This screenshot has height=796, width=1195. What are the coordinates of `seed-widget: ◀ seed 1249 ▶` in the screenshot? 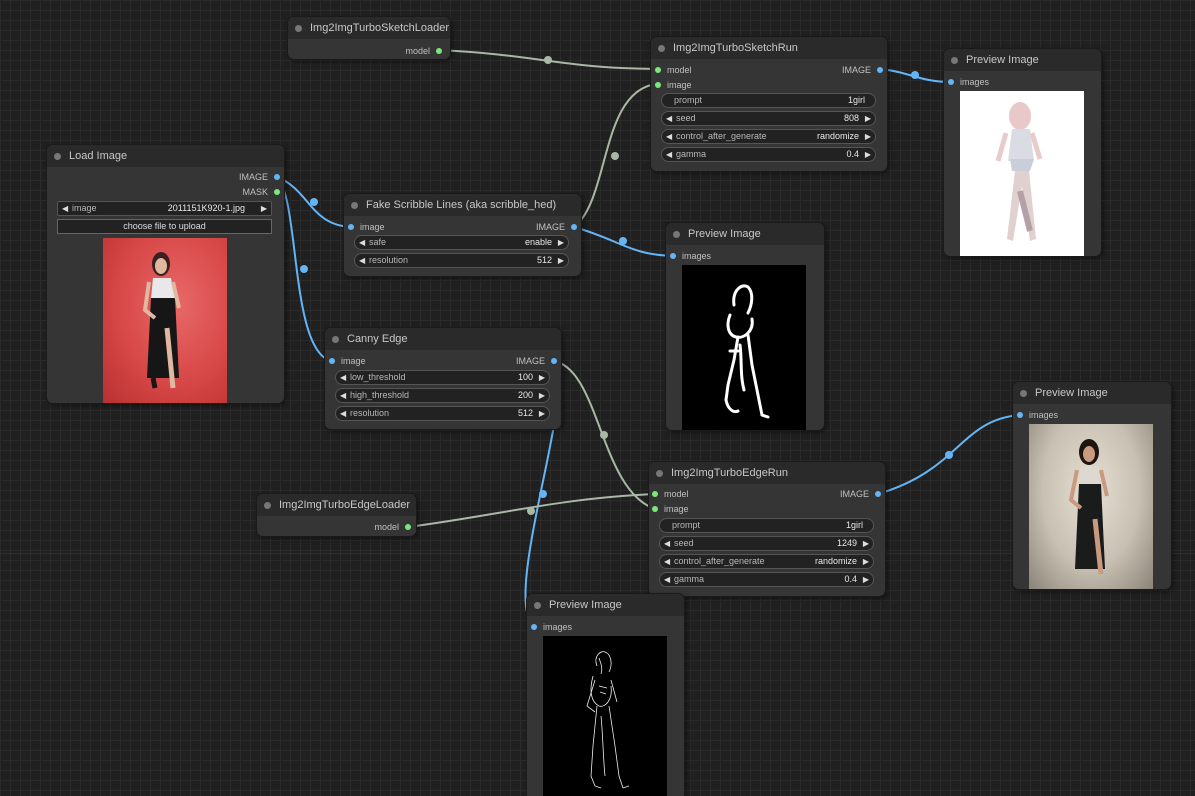 It's located at (766, 543).